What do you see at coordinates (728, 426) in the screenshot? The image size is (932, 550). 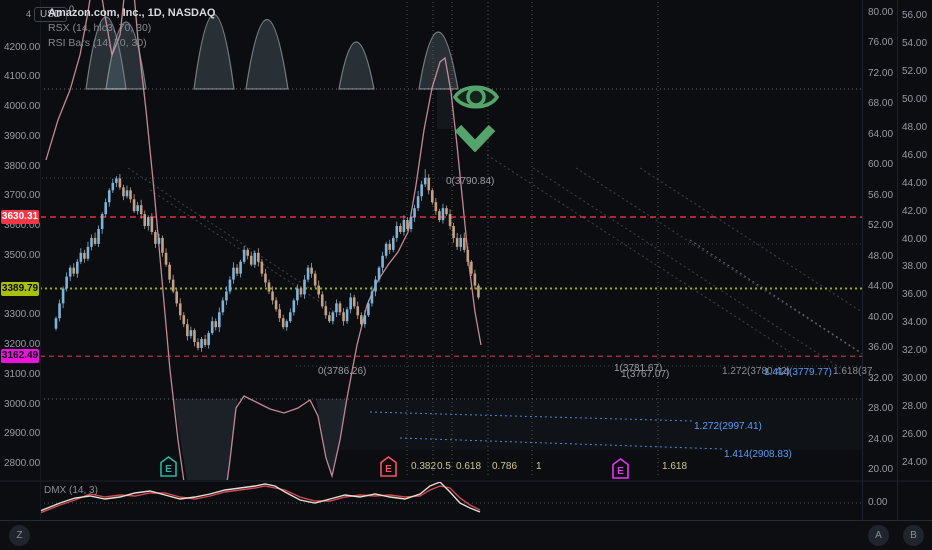 I see `fib-annotation: 1.272(2997.41)` at bounding box center [728, 426].